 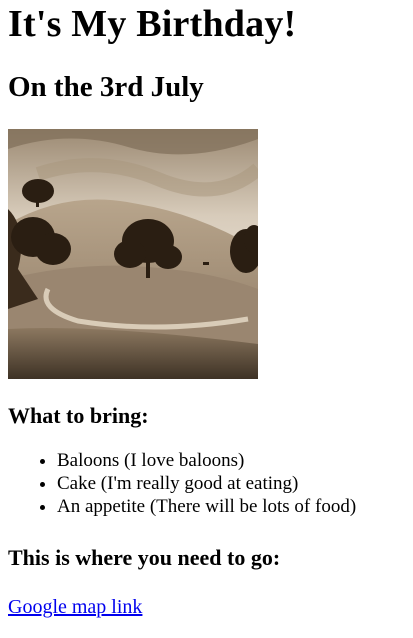 I want to click on list-item: An appetite (There will be lots of food), so click(x=231, y=506).